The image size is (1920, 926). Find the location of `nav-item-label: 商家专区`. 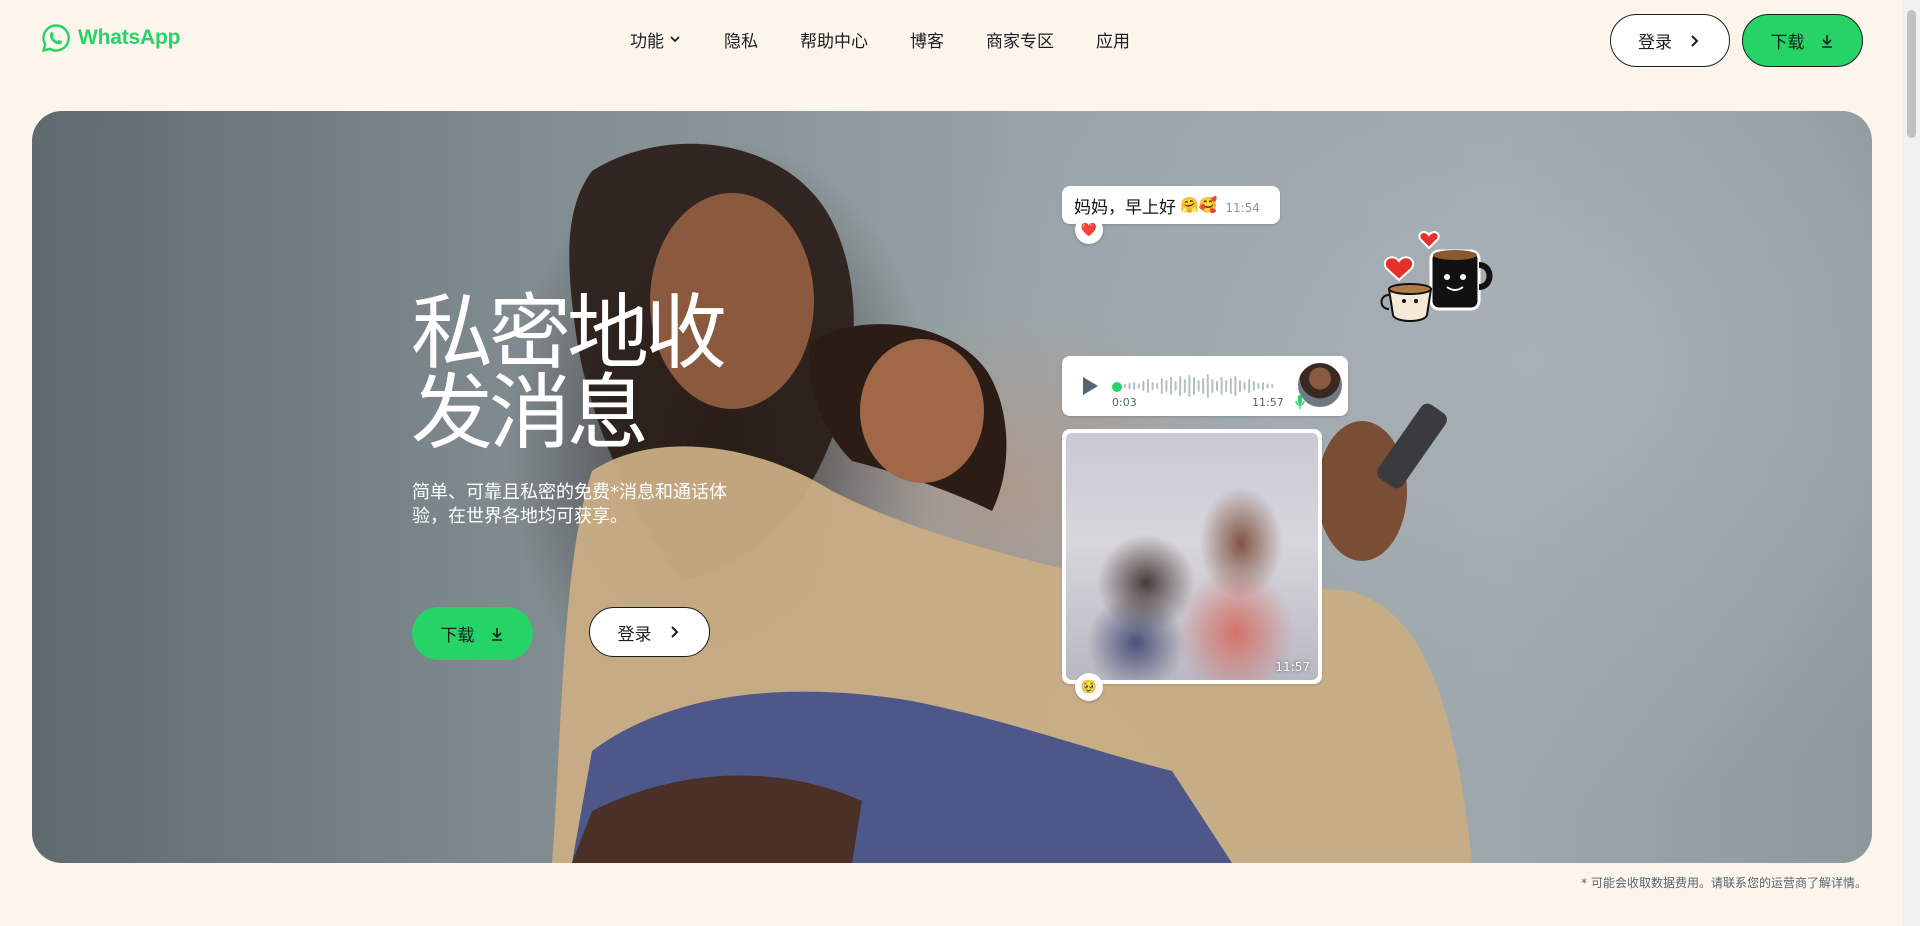

nav-item-label: 商家专区 is located at coordinates (1020, 41).